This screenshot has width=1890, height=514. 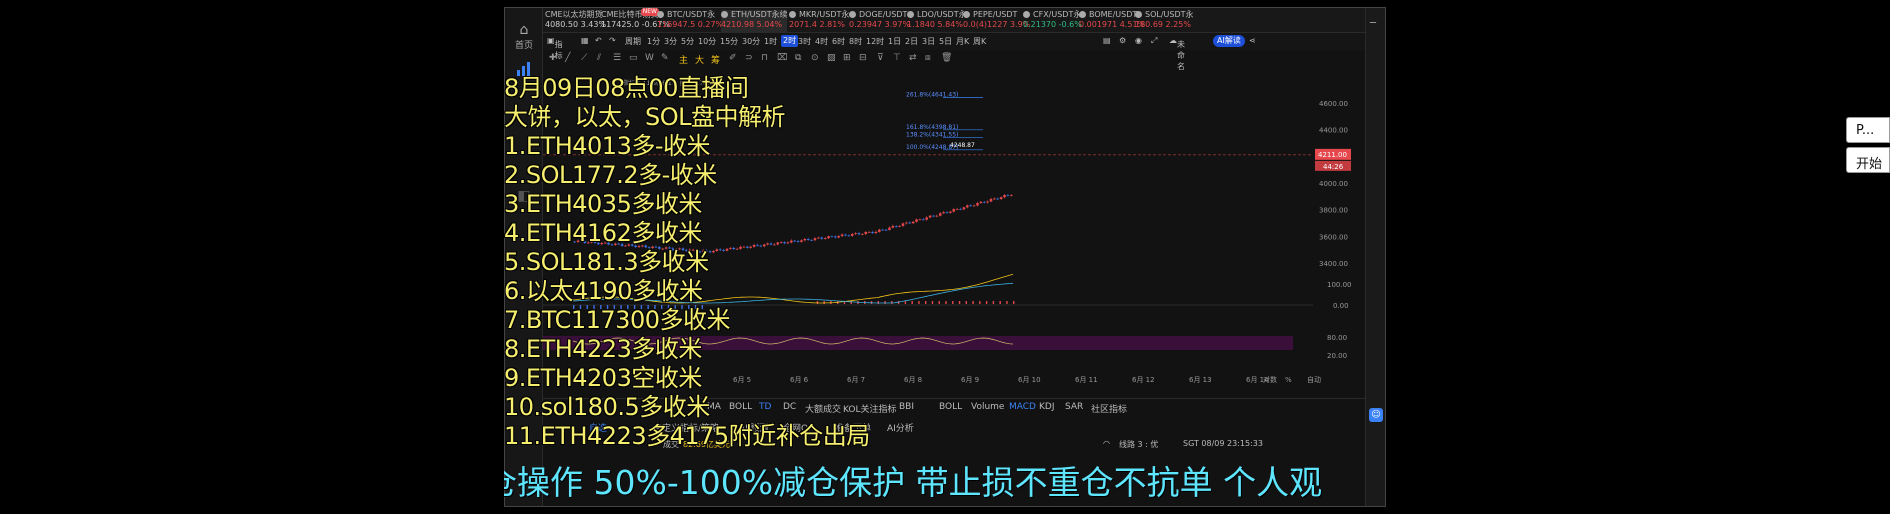 I want to click on minimize-icon: ─, so click(x=1373, y=23).